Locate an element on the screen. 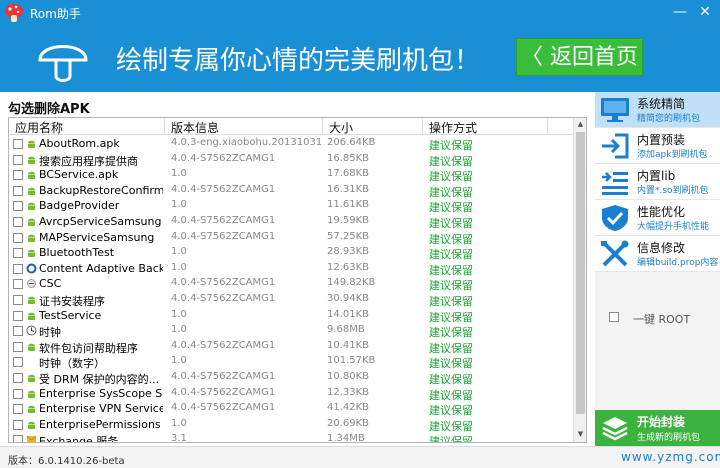 This screenshot has height=468, width=720. table-row: CSC 4.0.4-S7562ZCAMG1 149.82KB 建议保留 is located at coordinates (291, 284).